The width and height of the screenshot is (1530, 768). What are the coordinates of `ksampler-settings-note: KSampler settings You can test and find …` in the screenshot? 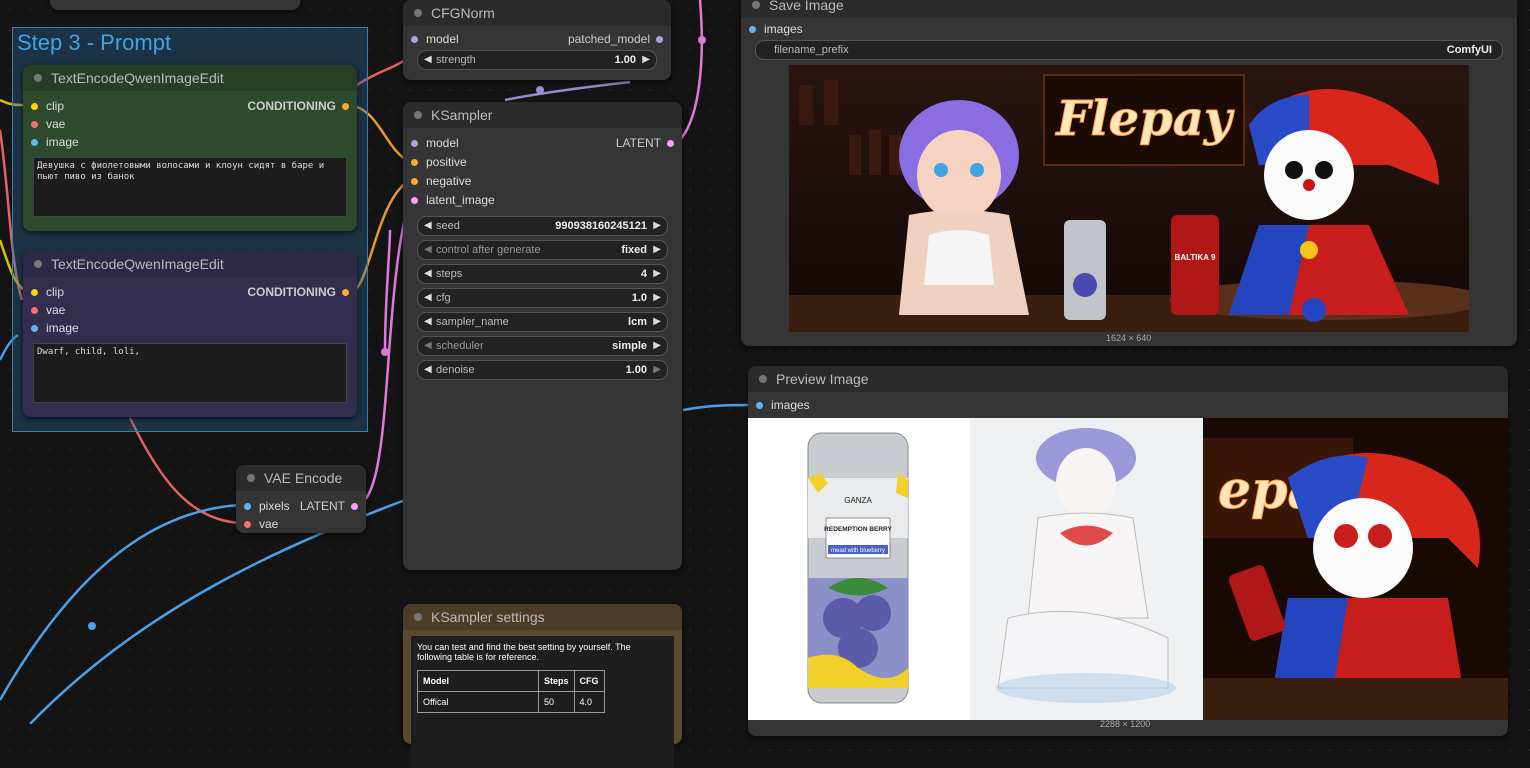 It's located at (542, 686).